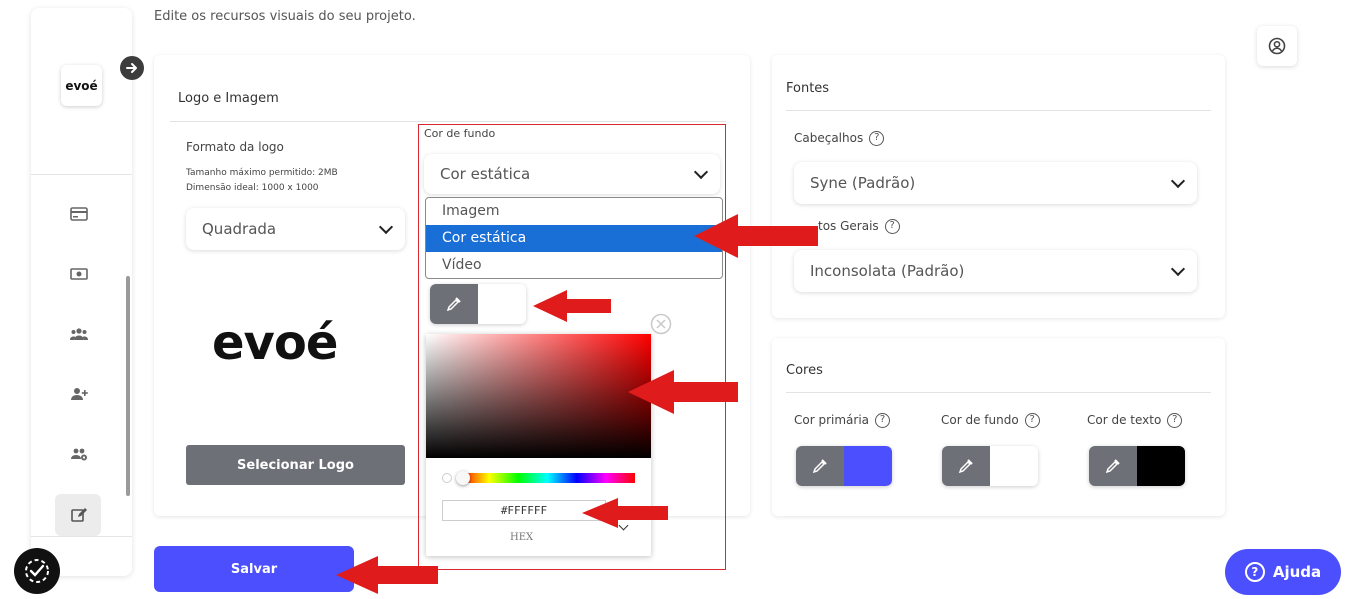  I want to click on hue-handle, so click(463, 478).